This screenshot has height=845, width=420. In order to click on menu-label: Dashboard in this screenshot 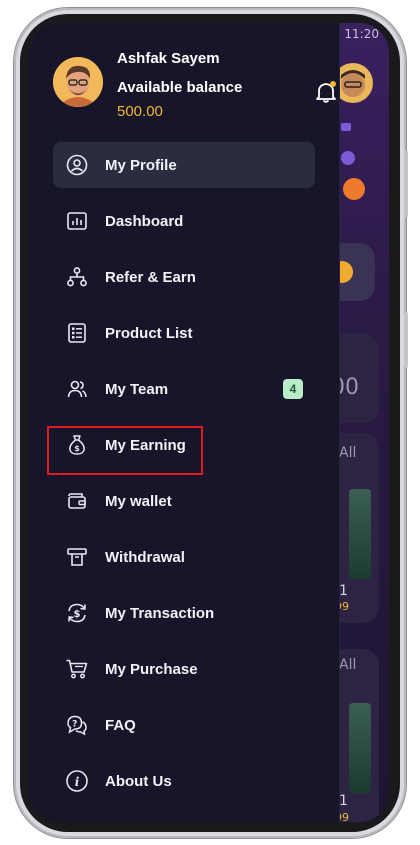, I will do `click(144, 221)`.